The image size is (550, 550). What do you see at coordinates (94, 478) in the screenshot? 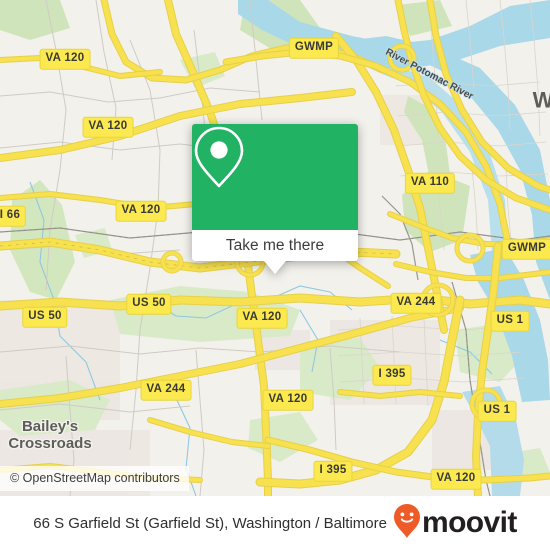
I see `map-attribution: © OpenStreetMap contributors` at bounding box center [94, 478].